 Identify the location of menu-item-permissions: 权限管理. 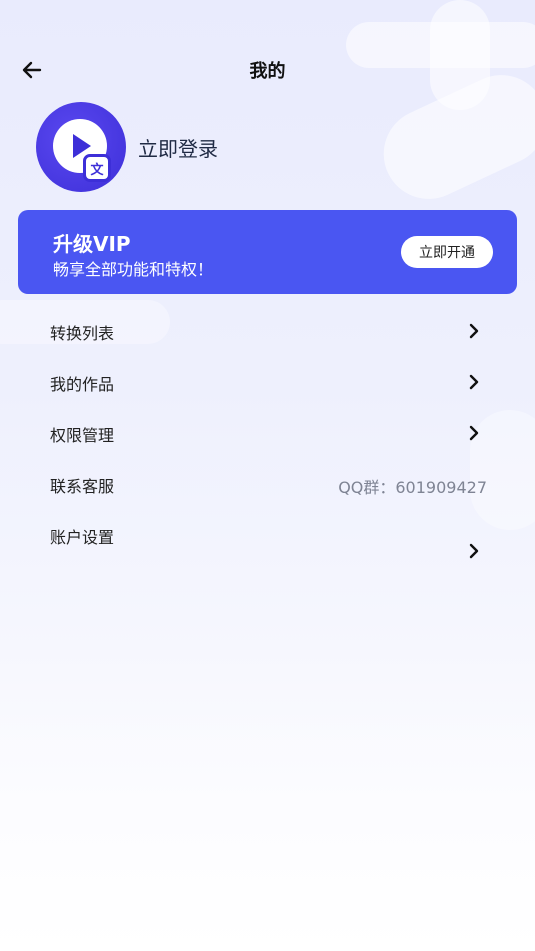
(267, 433).